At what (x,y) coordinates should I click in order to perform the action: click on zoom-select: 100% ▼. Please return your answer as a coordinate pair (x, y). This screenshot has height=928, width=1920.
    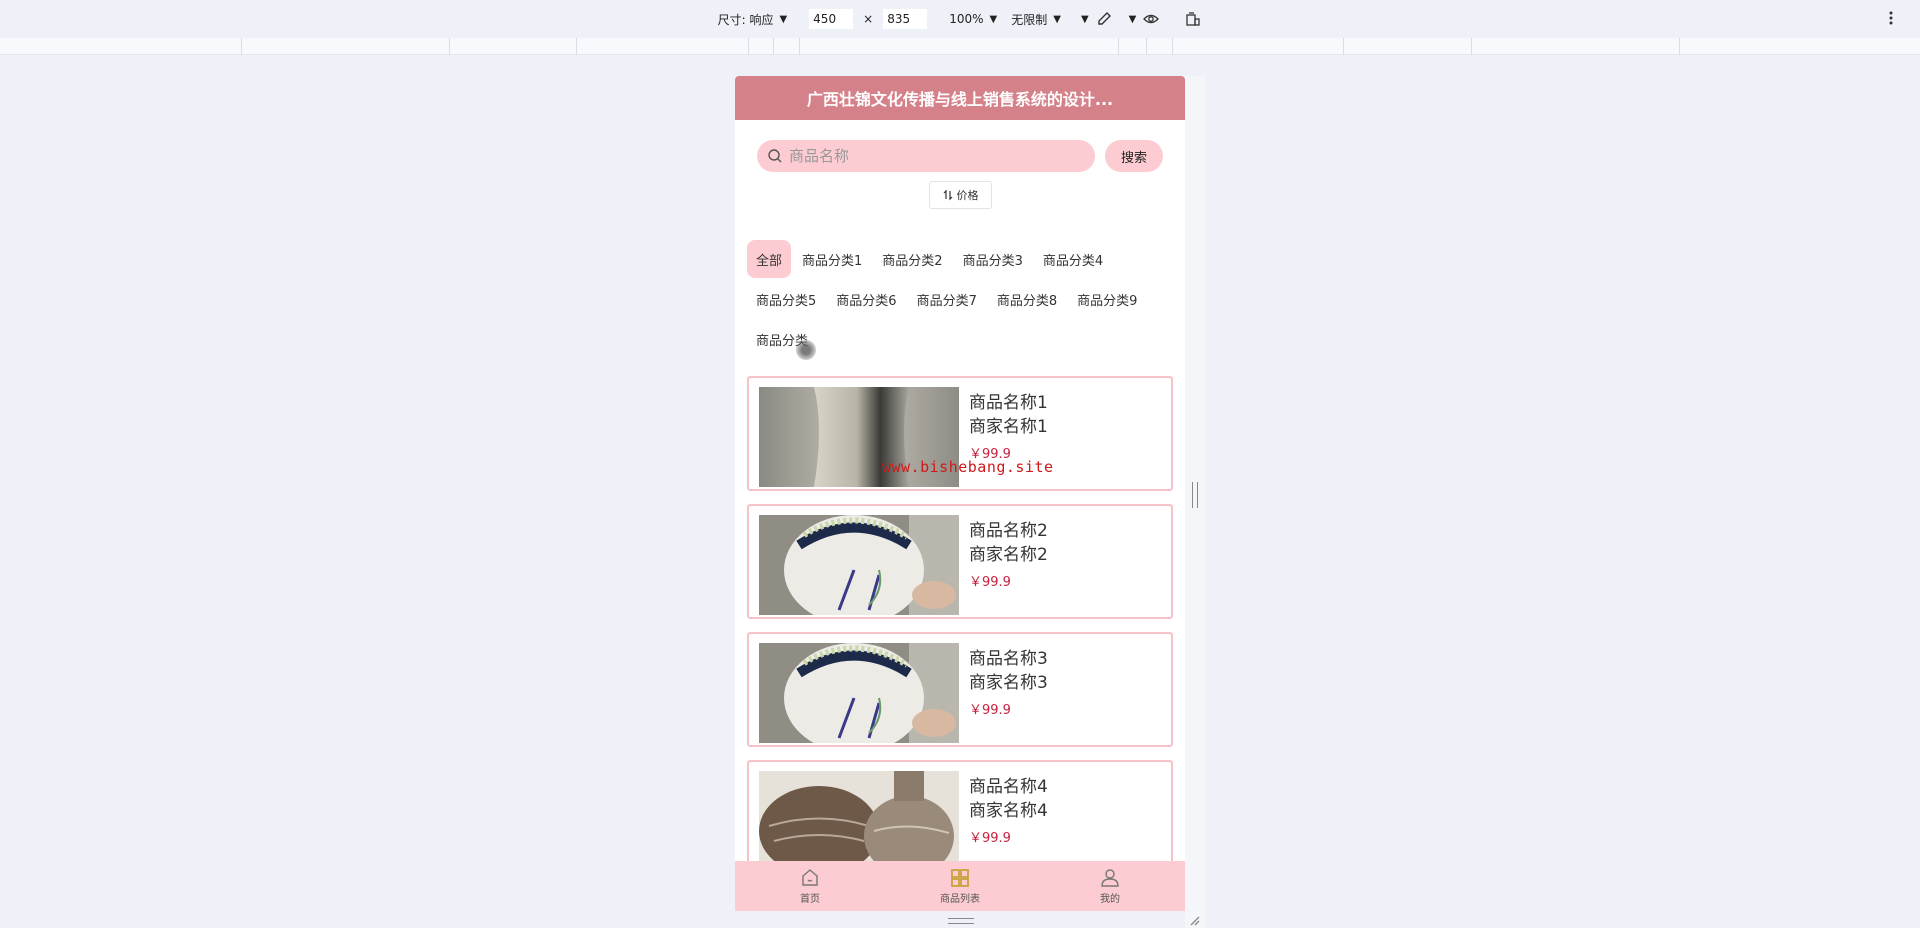
    Looking at the image, I should click on (973, 19).